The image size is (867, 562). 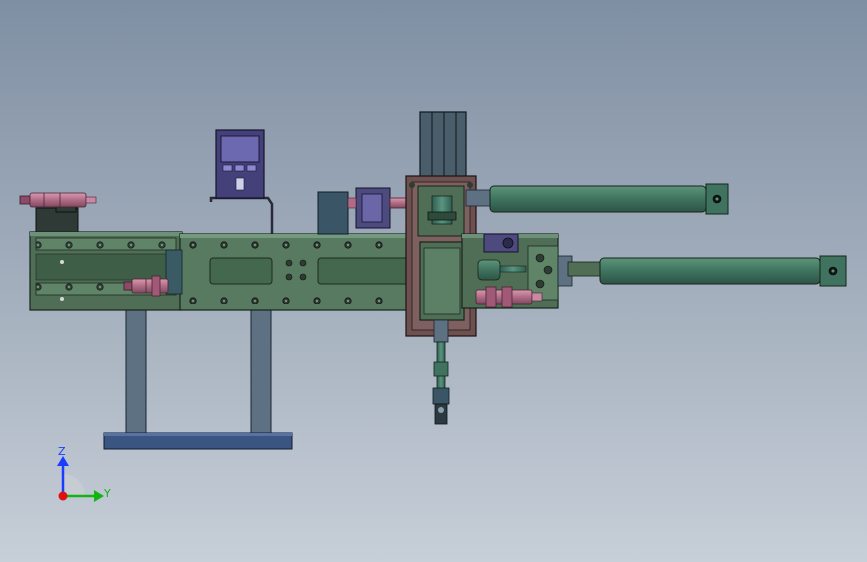 What do you see at coordinates (225, 271) in the screenshot?
I see `main-frame` at bounding box center [225, 271].